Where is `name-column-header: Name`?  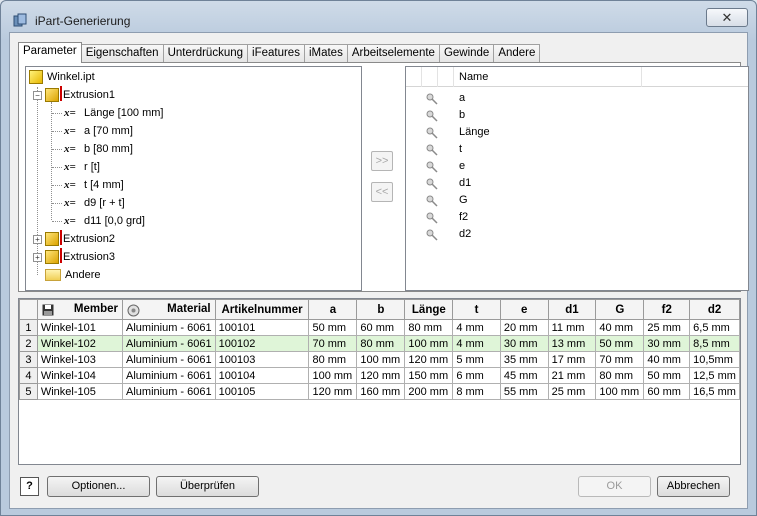
name-column-header: Name is located at coordinates (548, 77).